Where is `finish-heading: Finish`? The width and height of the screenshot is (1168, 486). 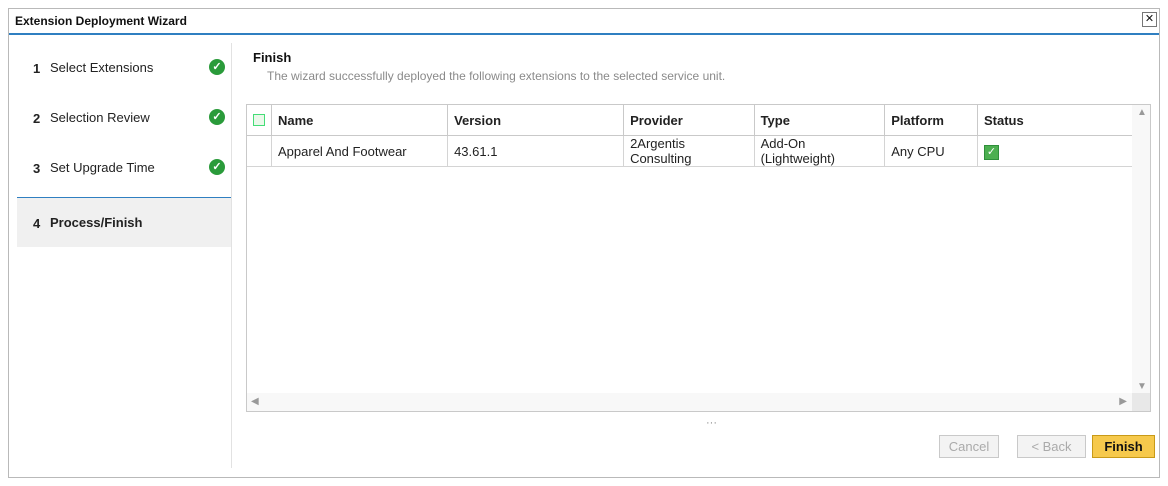
finish-heading: Finish is located at coordinates (272, 57).